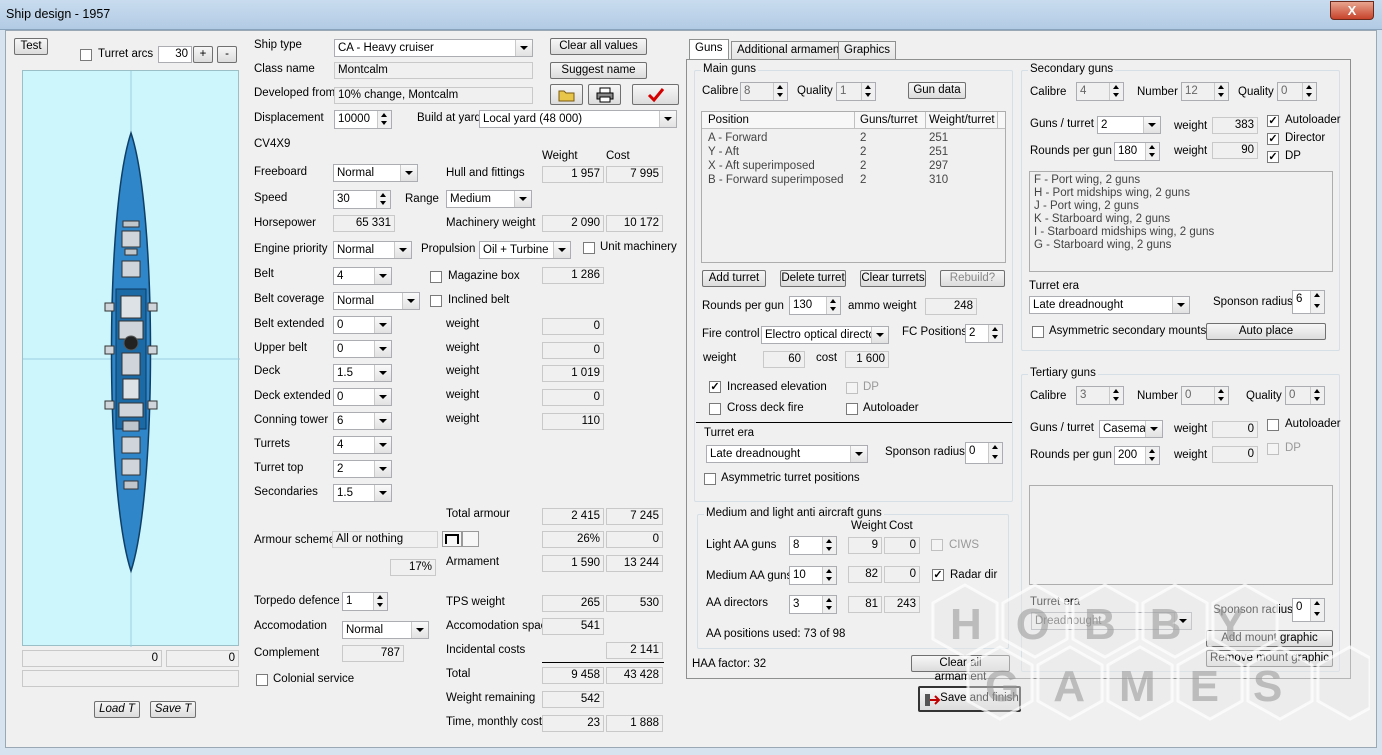 The height and width of the screenshot is (755, 1382). I want to click on list-item: H - Port midships wing, 2 guns, so click(1112, 193).